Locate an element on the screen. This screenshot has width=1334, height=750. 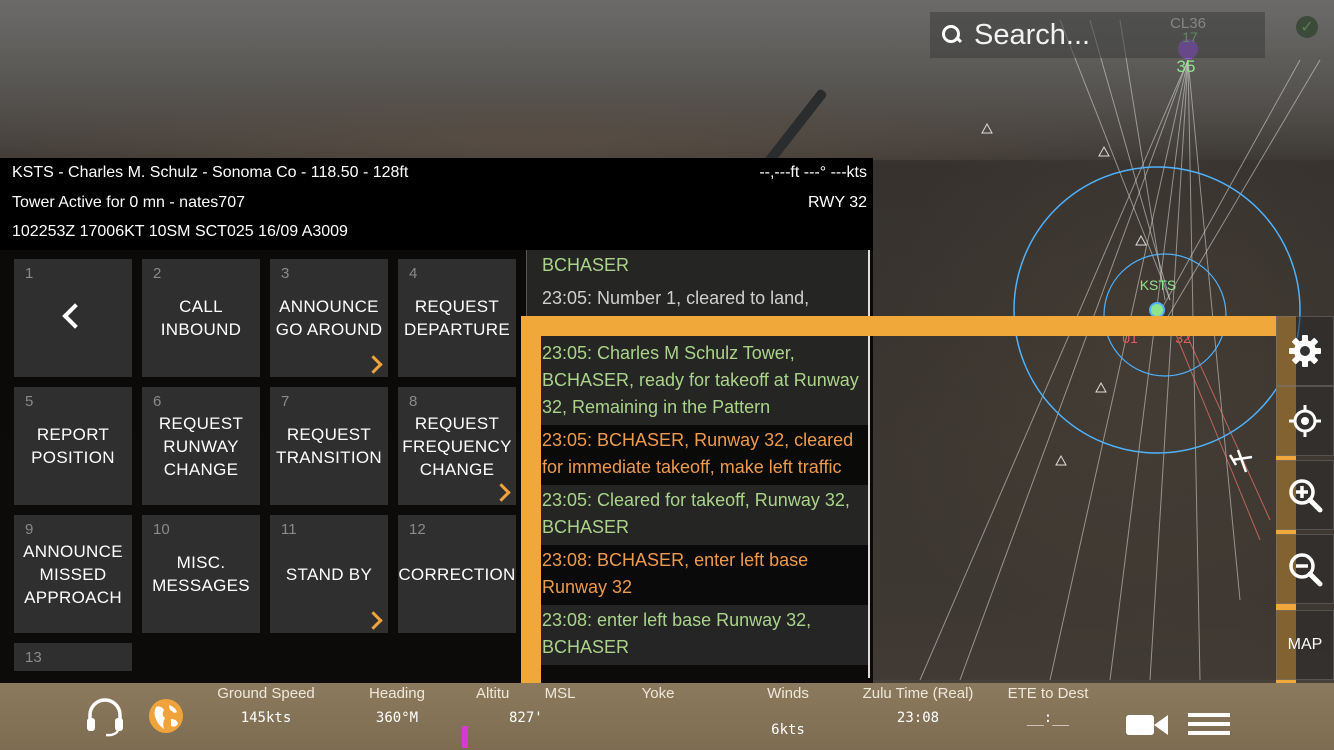
atc-button-number: 13 is located at coordinates (33, 657).